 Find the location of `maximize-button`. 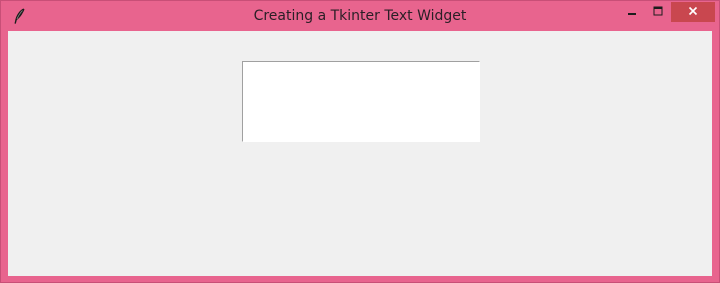

maximize-button is located at coordinates (658, 12).